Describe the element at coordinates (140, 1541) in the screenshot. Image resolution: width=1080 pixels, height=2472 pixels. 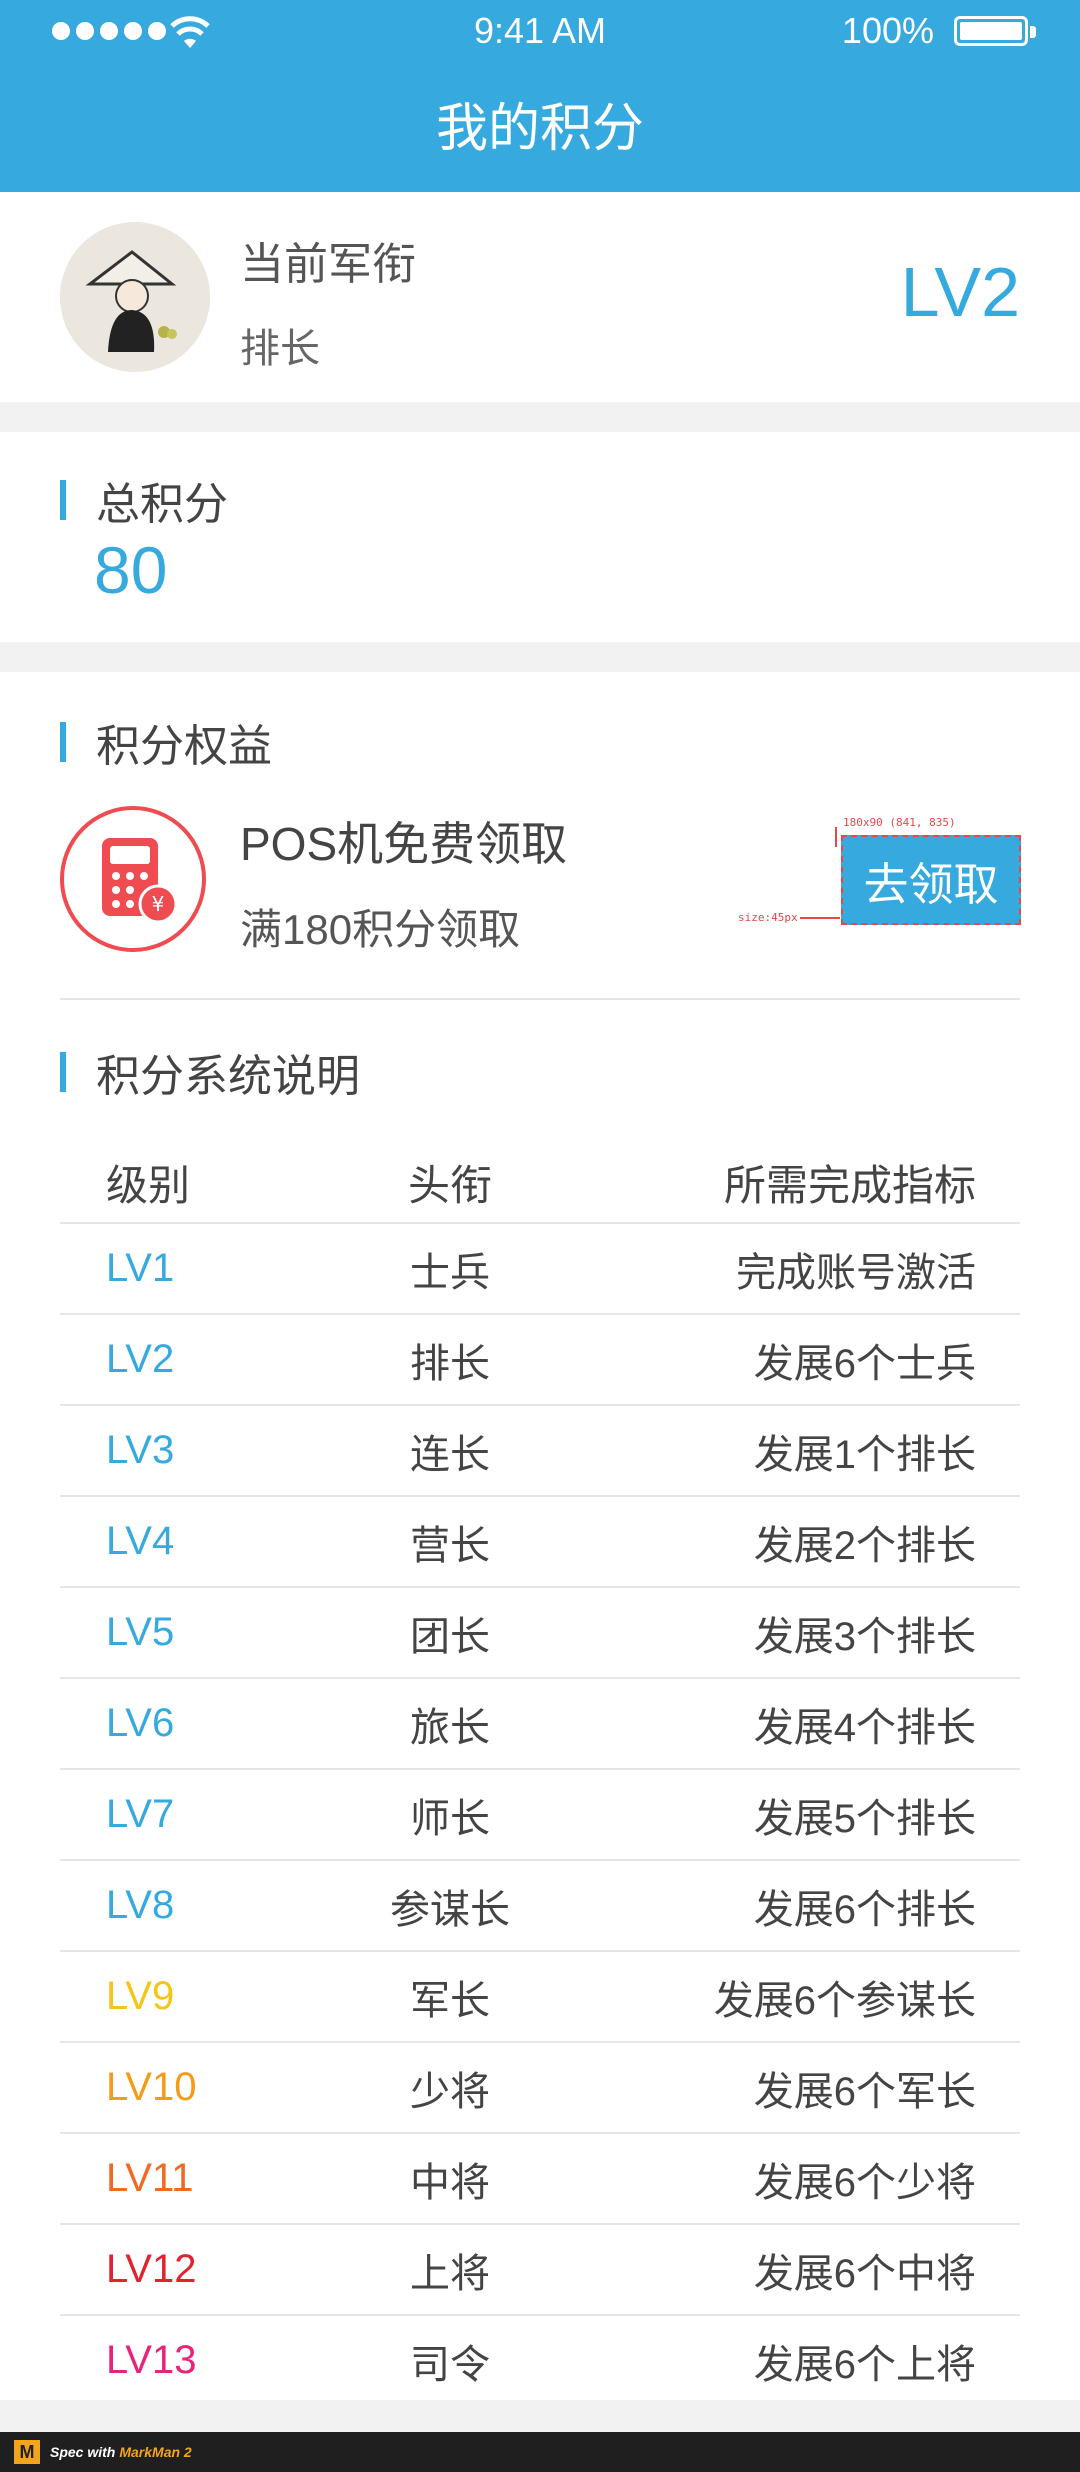
I see `level-cell: LV4` at that location.